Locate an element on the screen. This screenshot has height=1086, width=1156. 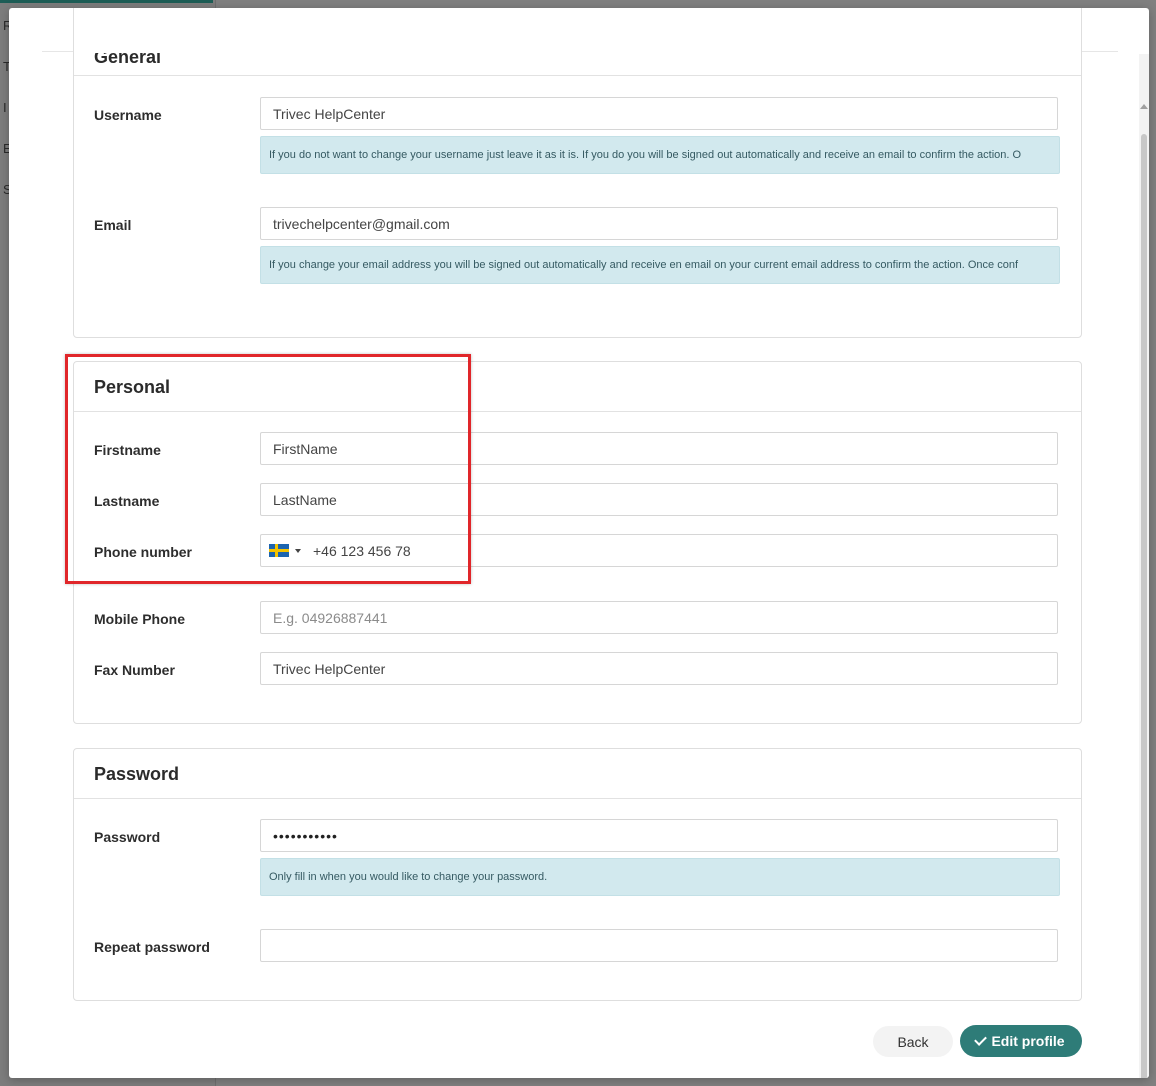
lastname-input: LastName is located at coordinates (659, 499).